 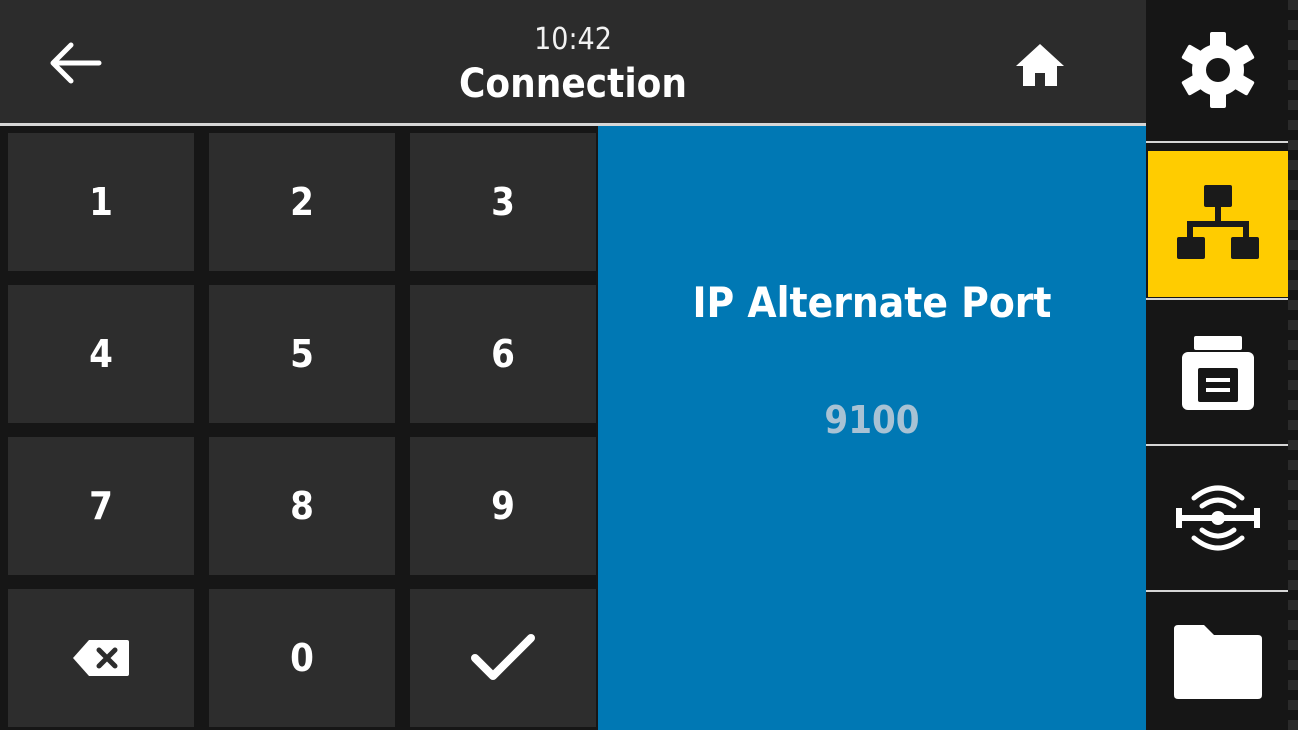 I want to click on network-icon, so click(x=1218, y=222).